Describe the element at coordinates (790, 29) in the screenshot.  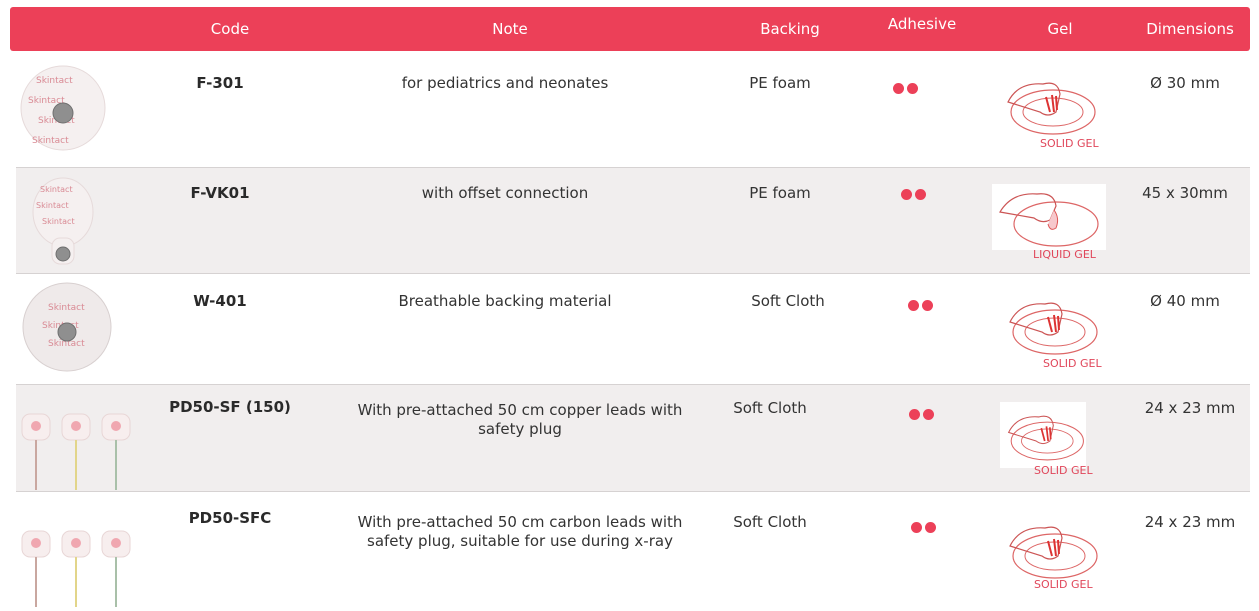
I see `header-backing: Backing` at that location.